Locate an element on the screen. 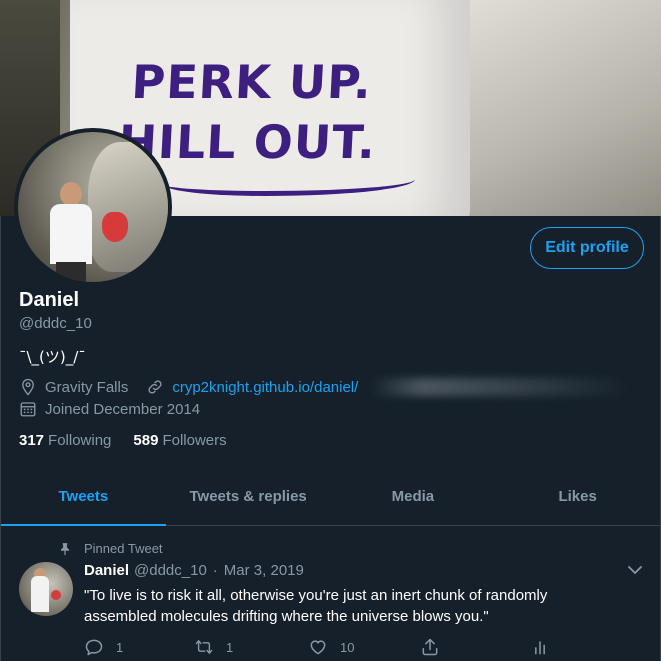  retweet-button: 1 is located at coordinates (213, 647).